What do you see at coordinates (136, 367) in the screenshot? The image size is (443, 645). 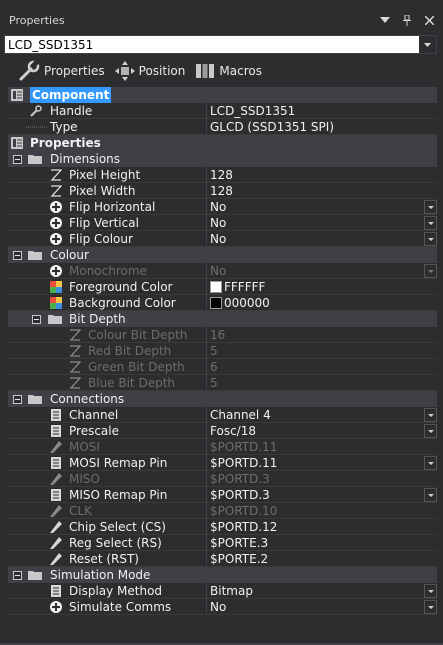 I see `property-name: Green Bit Depth` at bounding box center [136, 367].